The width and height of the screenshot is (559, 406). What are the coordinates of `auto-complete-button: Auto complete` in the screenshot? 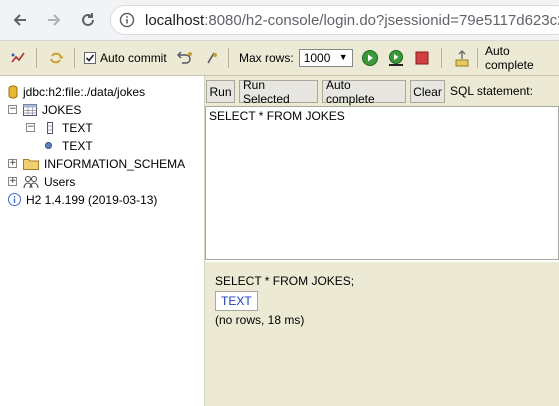 It's located at (364, 92).